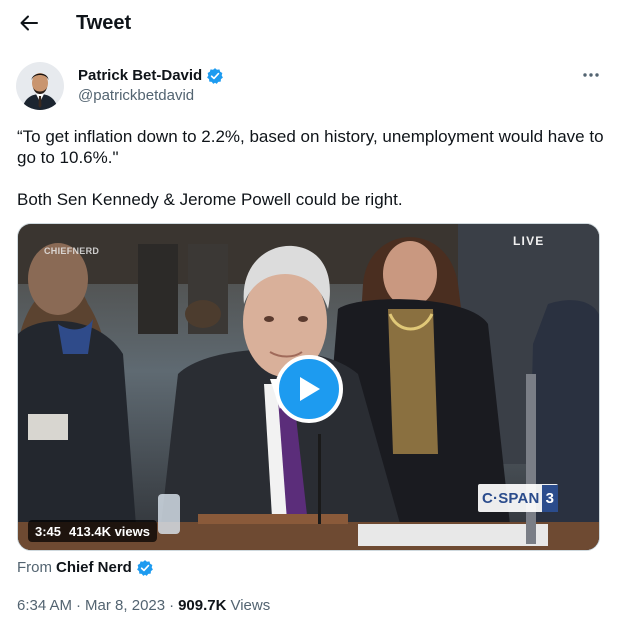  What do you see at coordinates (140, 76) in the screenshot?
I see `author-name: Patrick Bet-David` at bounding box center [140, 76].